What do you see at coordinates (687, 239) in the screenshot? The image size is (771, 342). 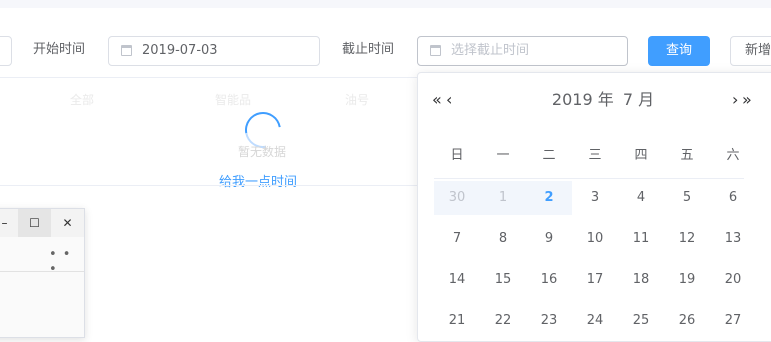 I see `calendar-day: 12` at bounding box center [687, 239].